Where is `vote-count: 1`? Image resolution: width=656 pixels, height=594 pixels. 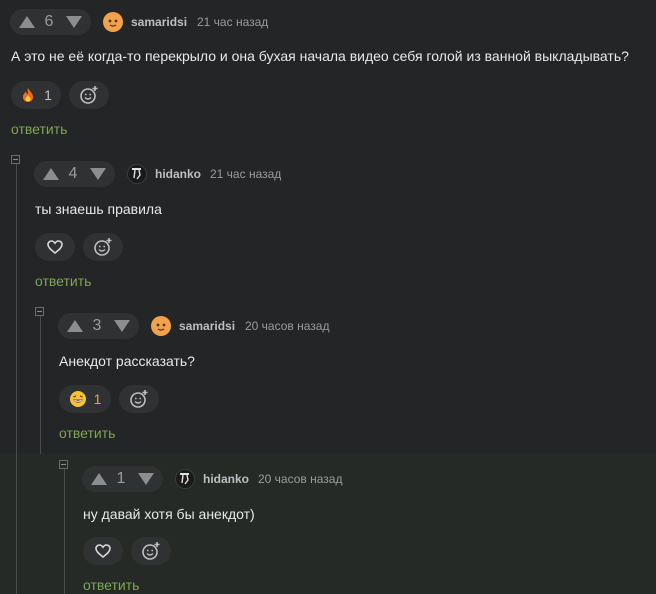
vote-count: 1 is located at coordinates (121, 478).